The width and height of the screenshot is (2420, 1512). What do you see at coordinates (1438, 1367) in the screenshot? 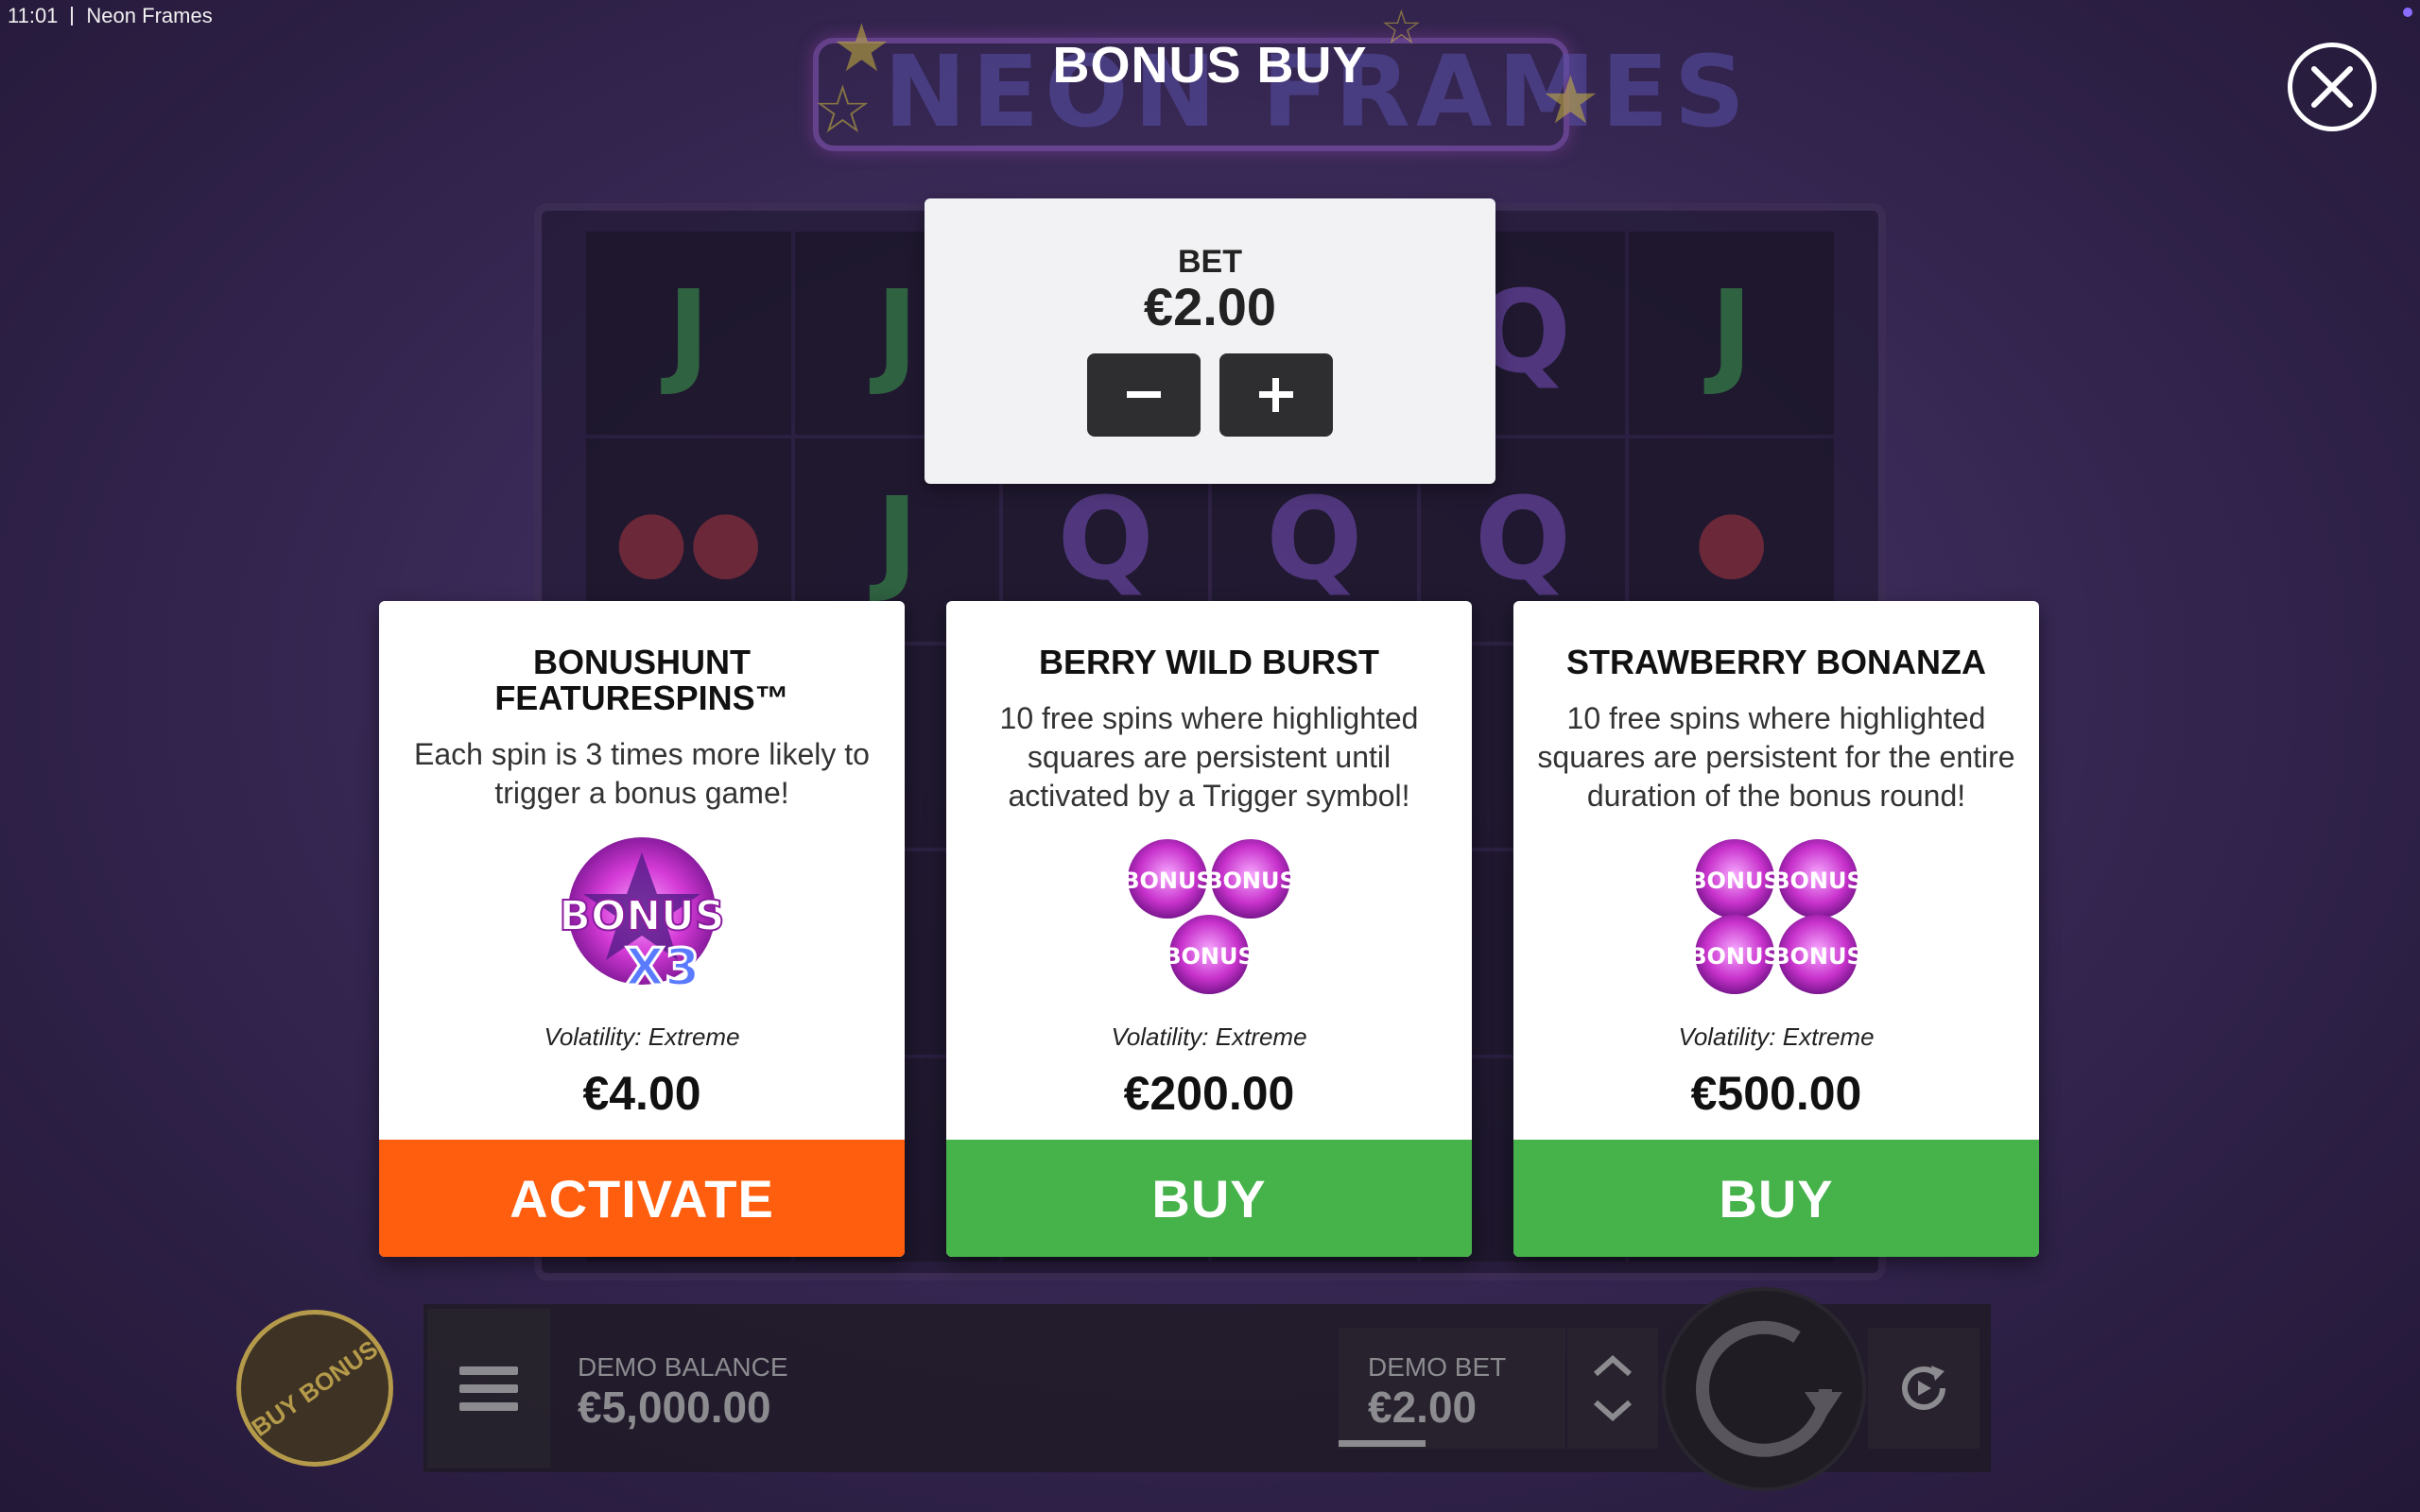
I see `demo-bet-label: DEMO BET` at bounding box center [1438, 1367].